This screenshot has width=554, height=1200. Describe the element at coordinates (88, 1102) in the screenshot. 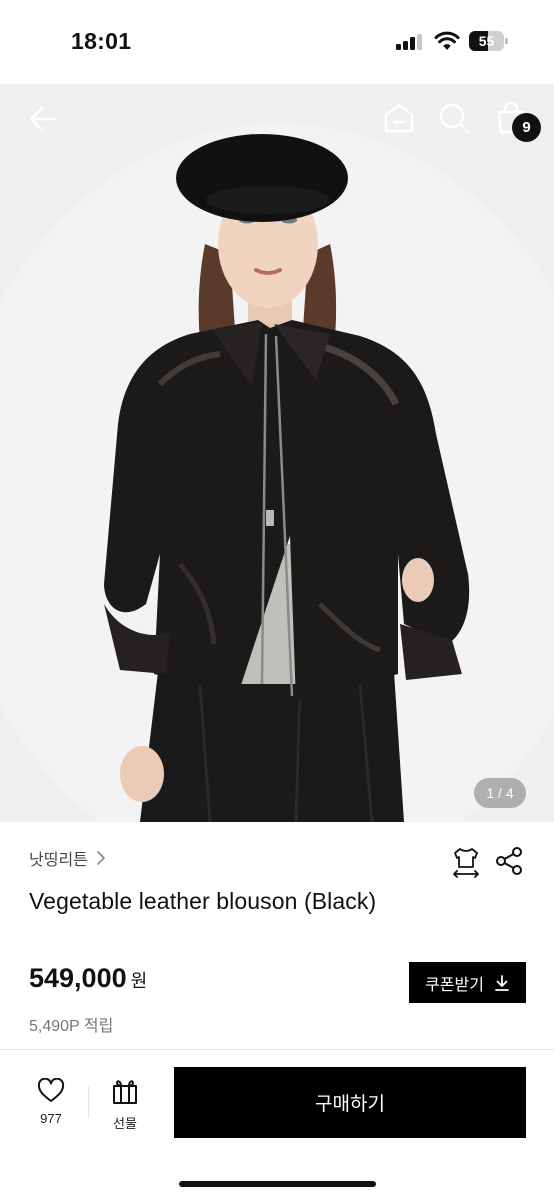

I see `action-separator` at that location.